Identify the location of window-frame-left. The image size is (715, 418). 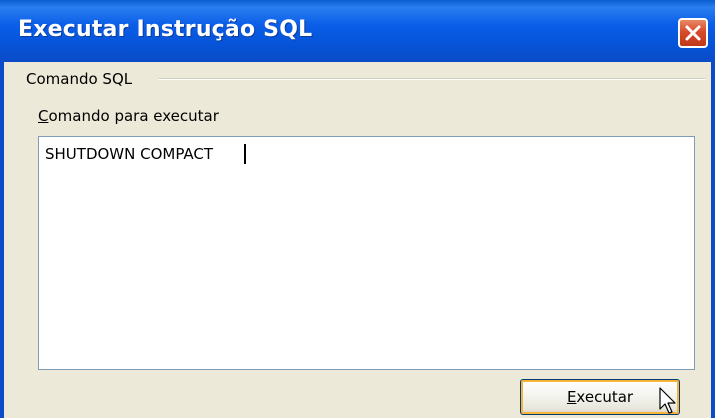
(2, 240).